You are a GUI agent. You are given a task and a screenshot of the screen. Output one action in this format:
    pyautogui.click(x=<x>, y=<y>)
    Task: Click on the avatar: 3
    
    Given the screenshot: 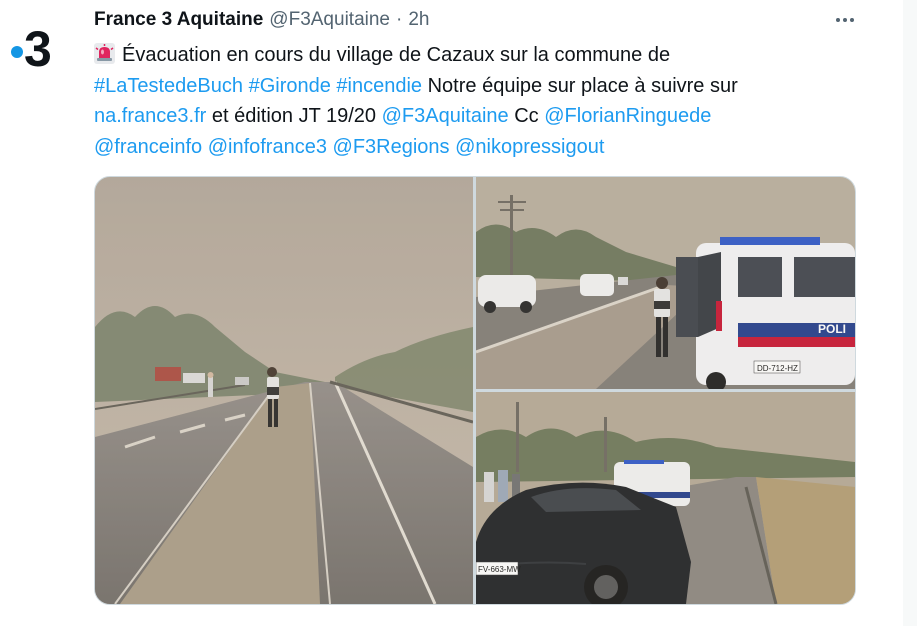 What is the action you would take?
    pyautogui.click(x=35, y=45)
    